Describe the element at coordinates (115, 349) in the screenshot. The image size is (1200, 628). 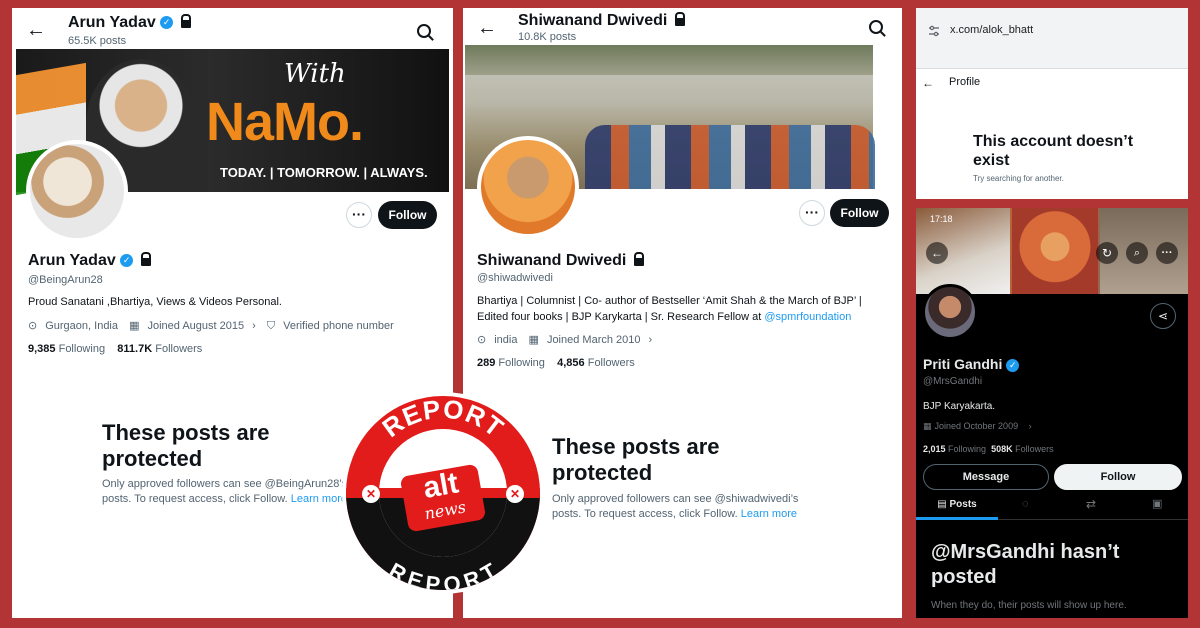
I see `follow-counts: 9,385 Following 811.7K Followers` at that location.